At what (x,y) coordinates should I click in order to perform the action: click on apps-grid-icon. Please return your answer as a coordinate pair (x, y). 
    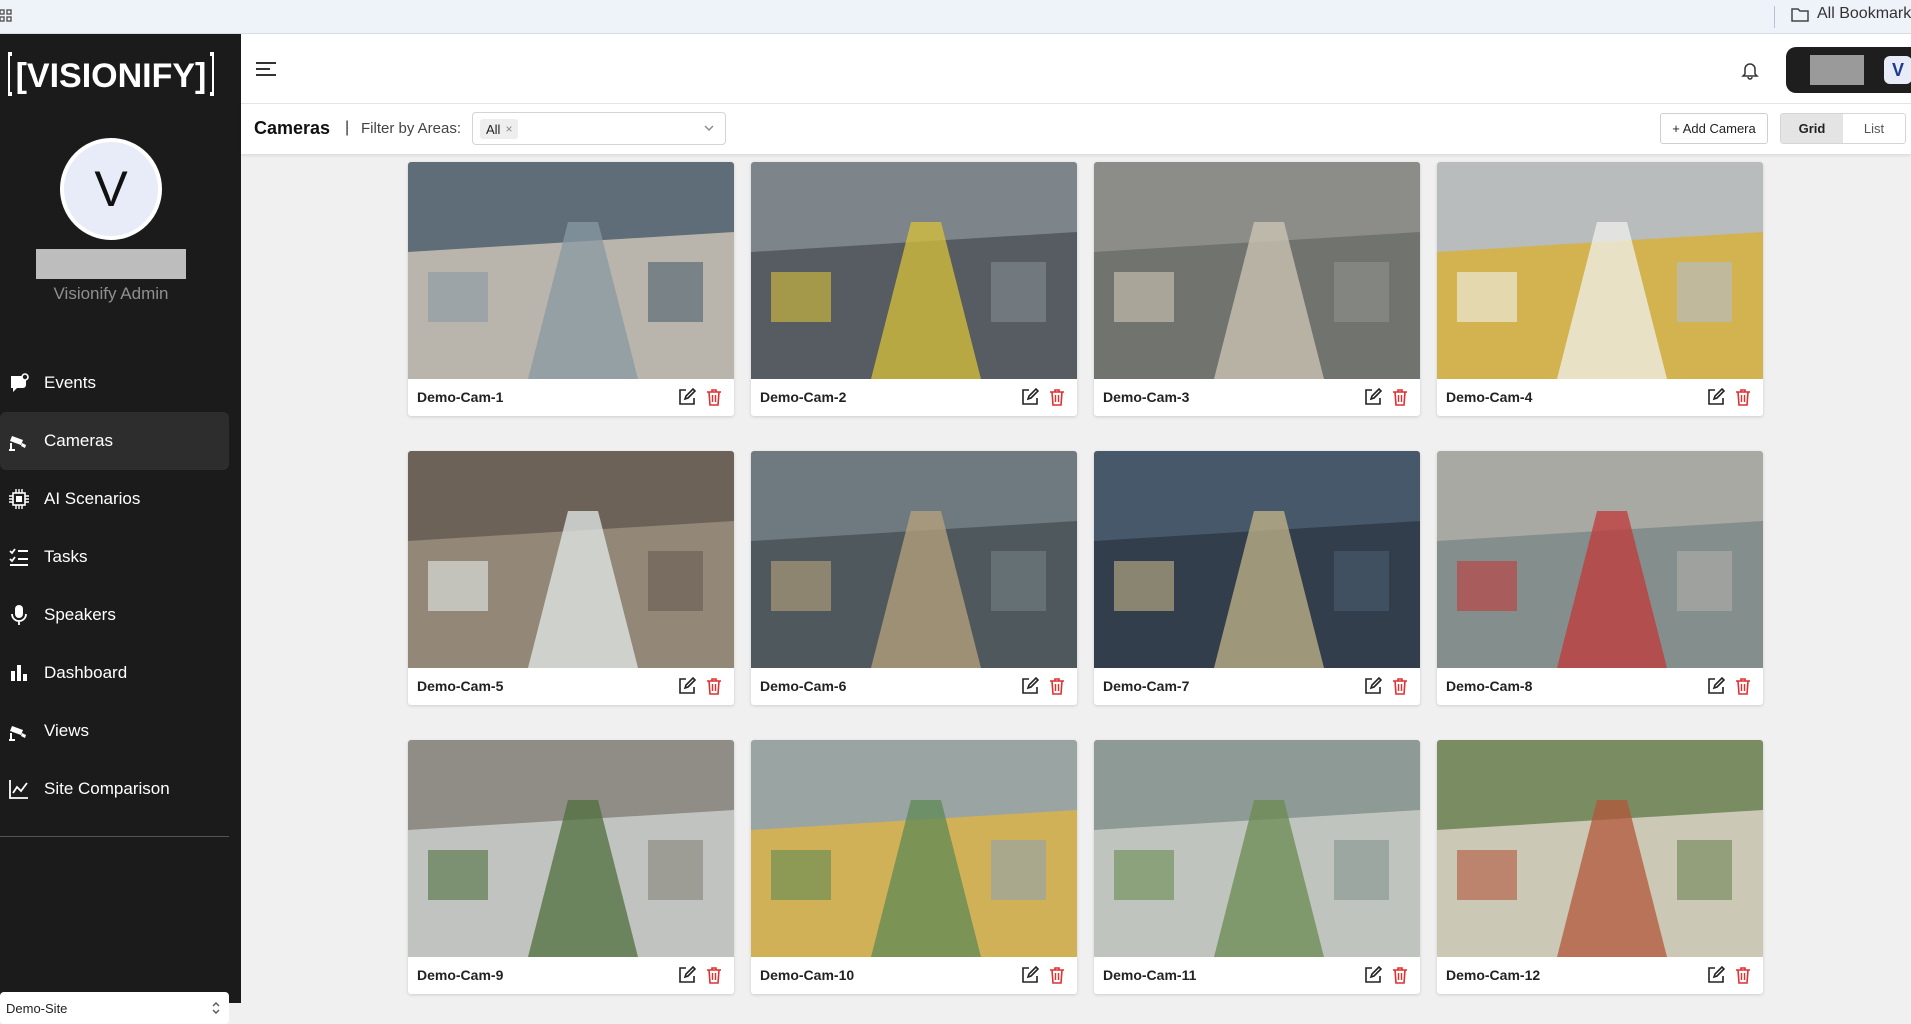
    Looking at the image, I should click on (6, 16).